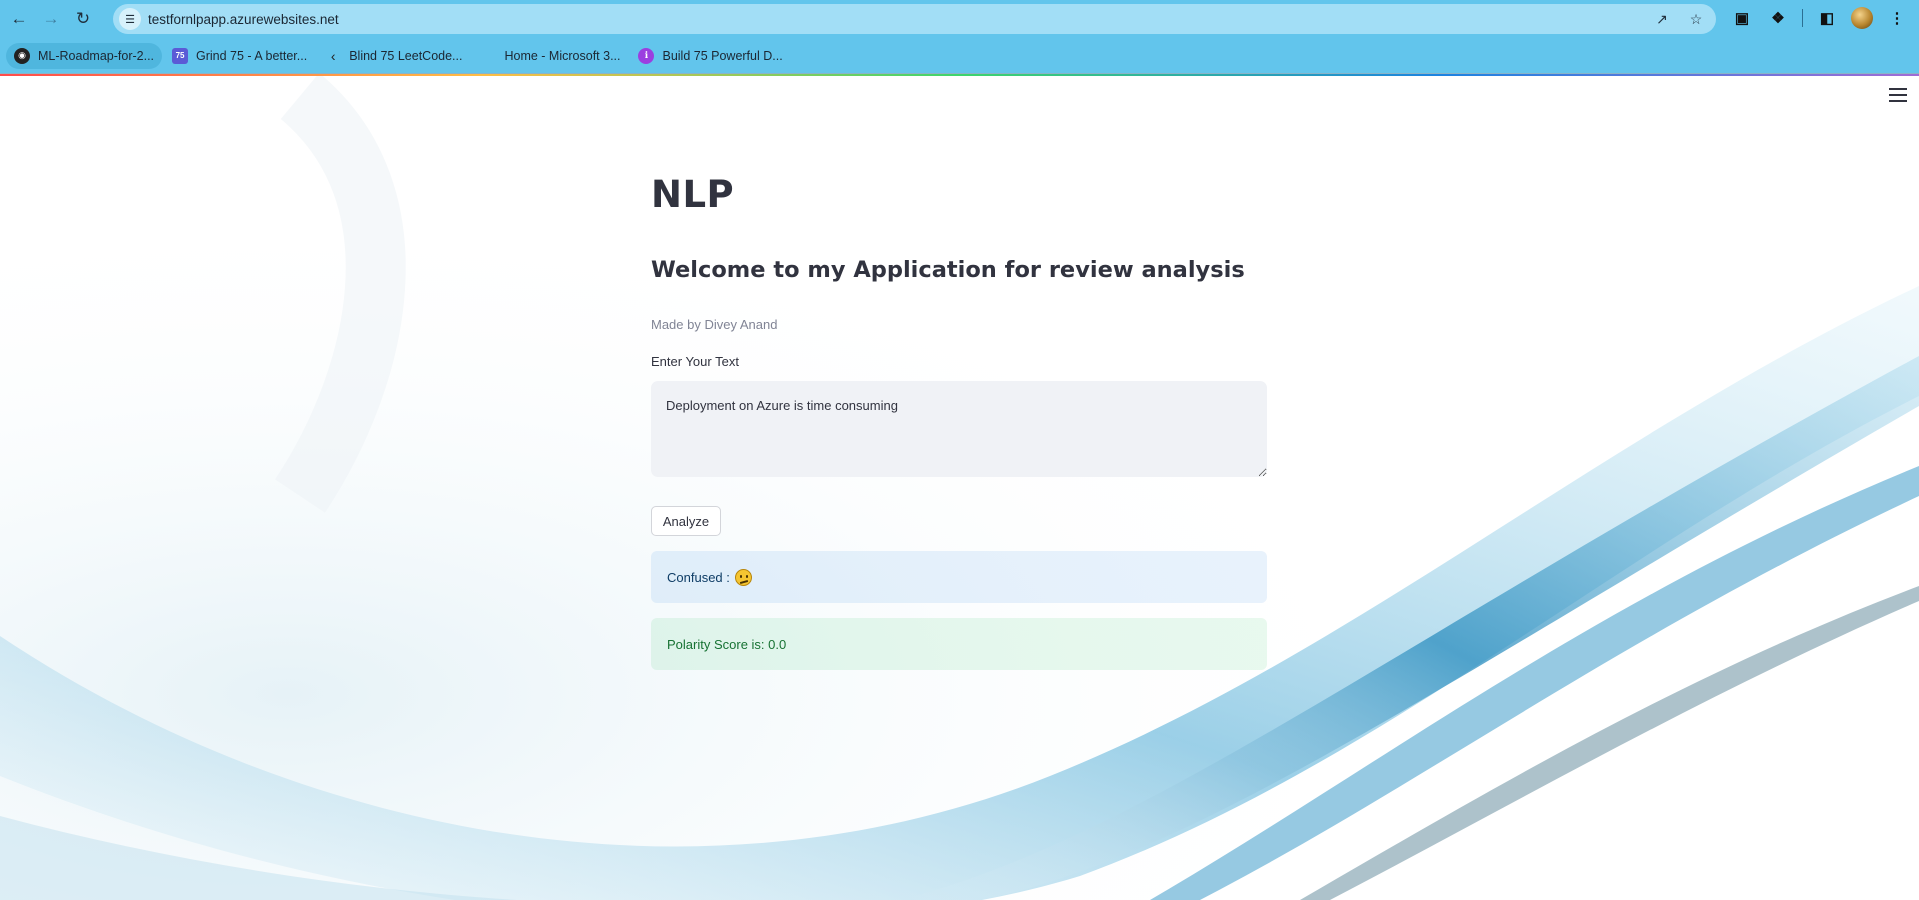 Image resolution: width=1919 pixels, height=900 pixels. Describe the element at coordinates (180, 55) in the screenshot. I see `grind75-icon: 75` at that location.